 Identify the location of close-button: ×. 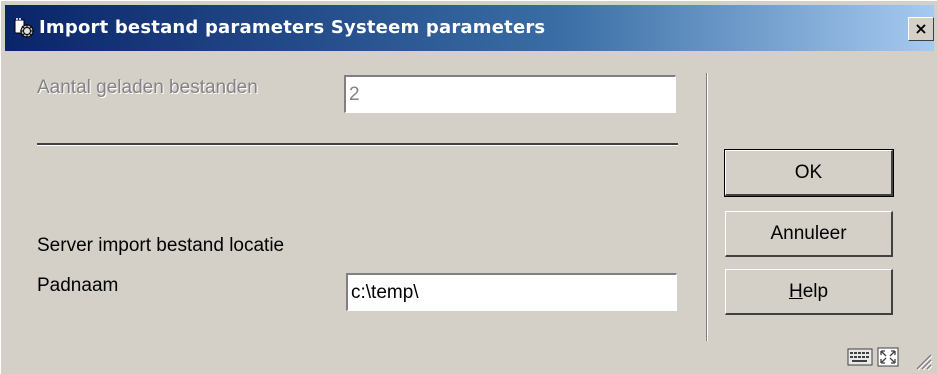
(921, 29).